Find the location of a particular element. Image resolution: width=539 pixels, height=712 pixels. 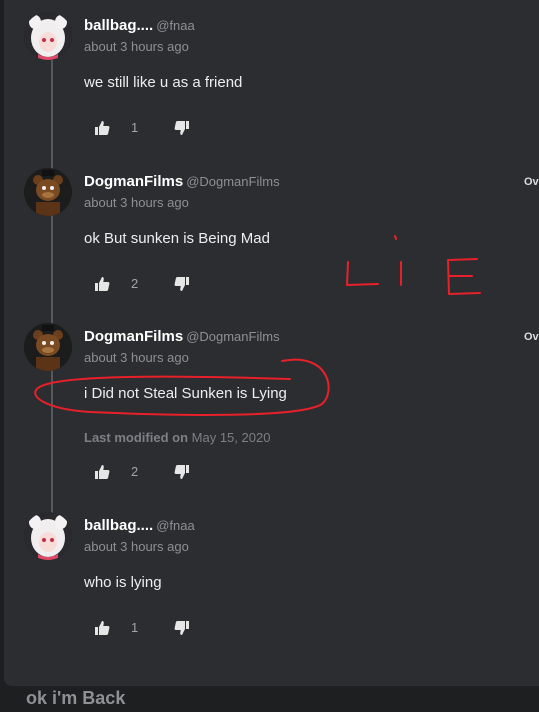

comment-text: we still like u as a friend is located at coordinates (163, 82).